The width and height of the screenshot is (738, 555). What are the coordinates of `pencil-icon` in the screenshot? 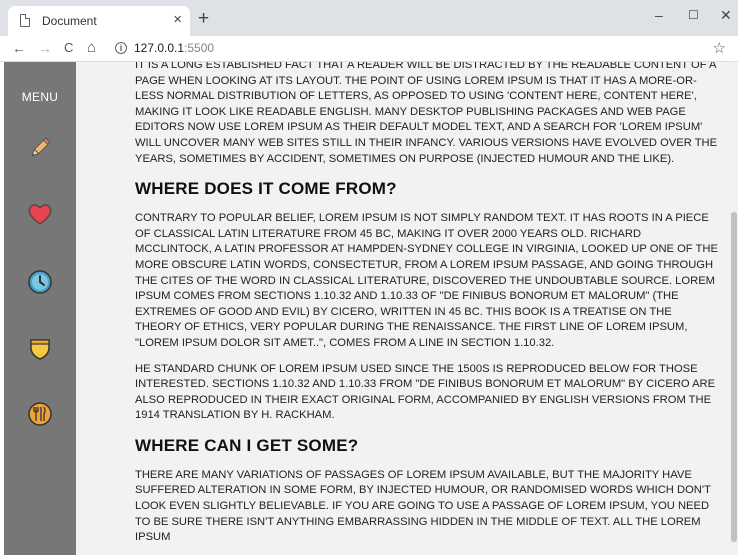 It's located at (40, 148).